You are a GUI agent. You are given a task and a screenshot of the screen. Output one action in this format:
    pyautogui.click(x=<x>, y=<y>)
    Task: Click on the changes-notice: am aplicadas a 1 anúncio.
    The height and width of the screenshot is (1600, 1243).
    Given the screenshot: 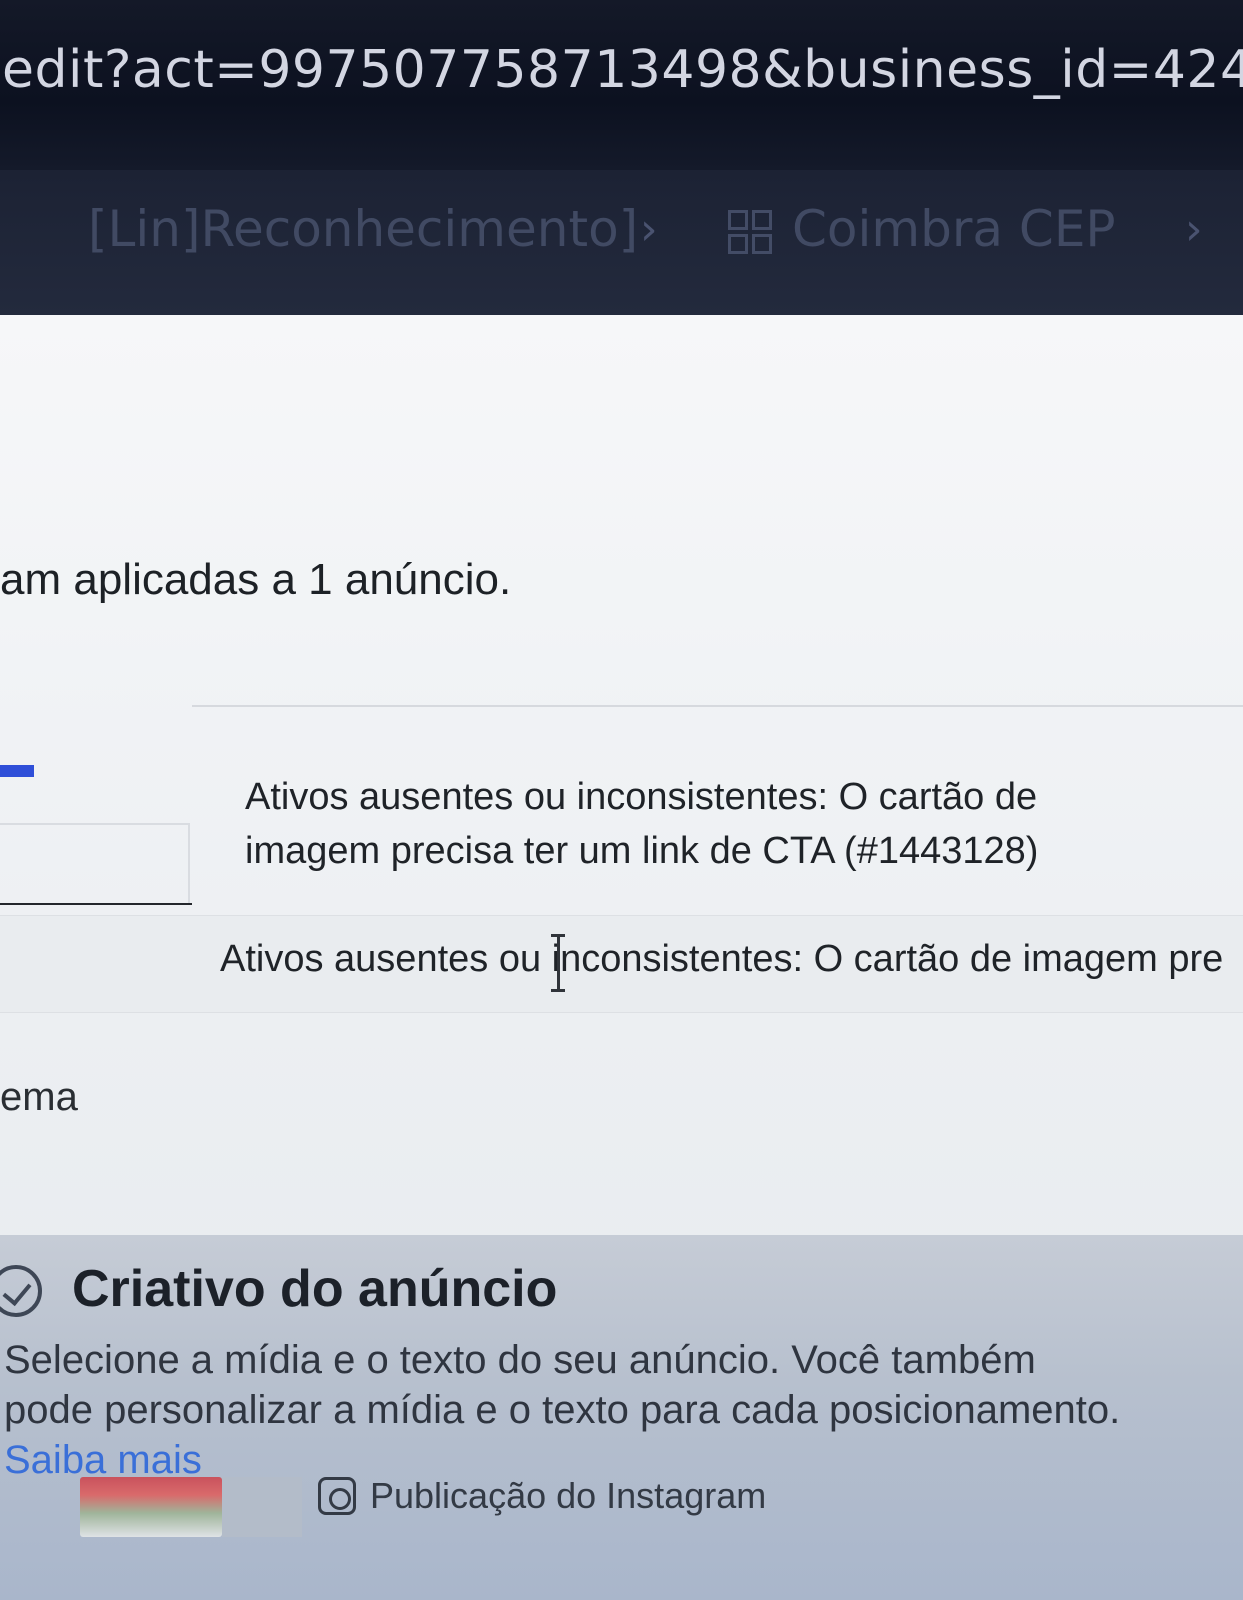 What is the action you would take?
    pyautogui.click(x=256, y=579)
    